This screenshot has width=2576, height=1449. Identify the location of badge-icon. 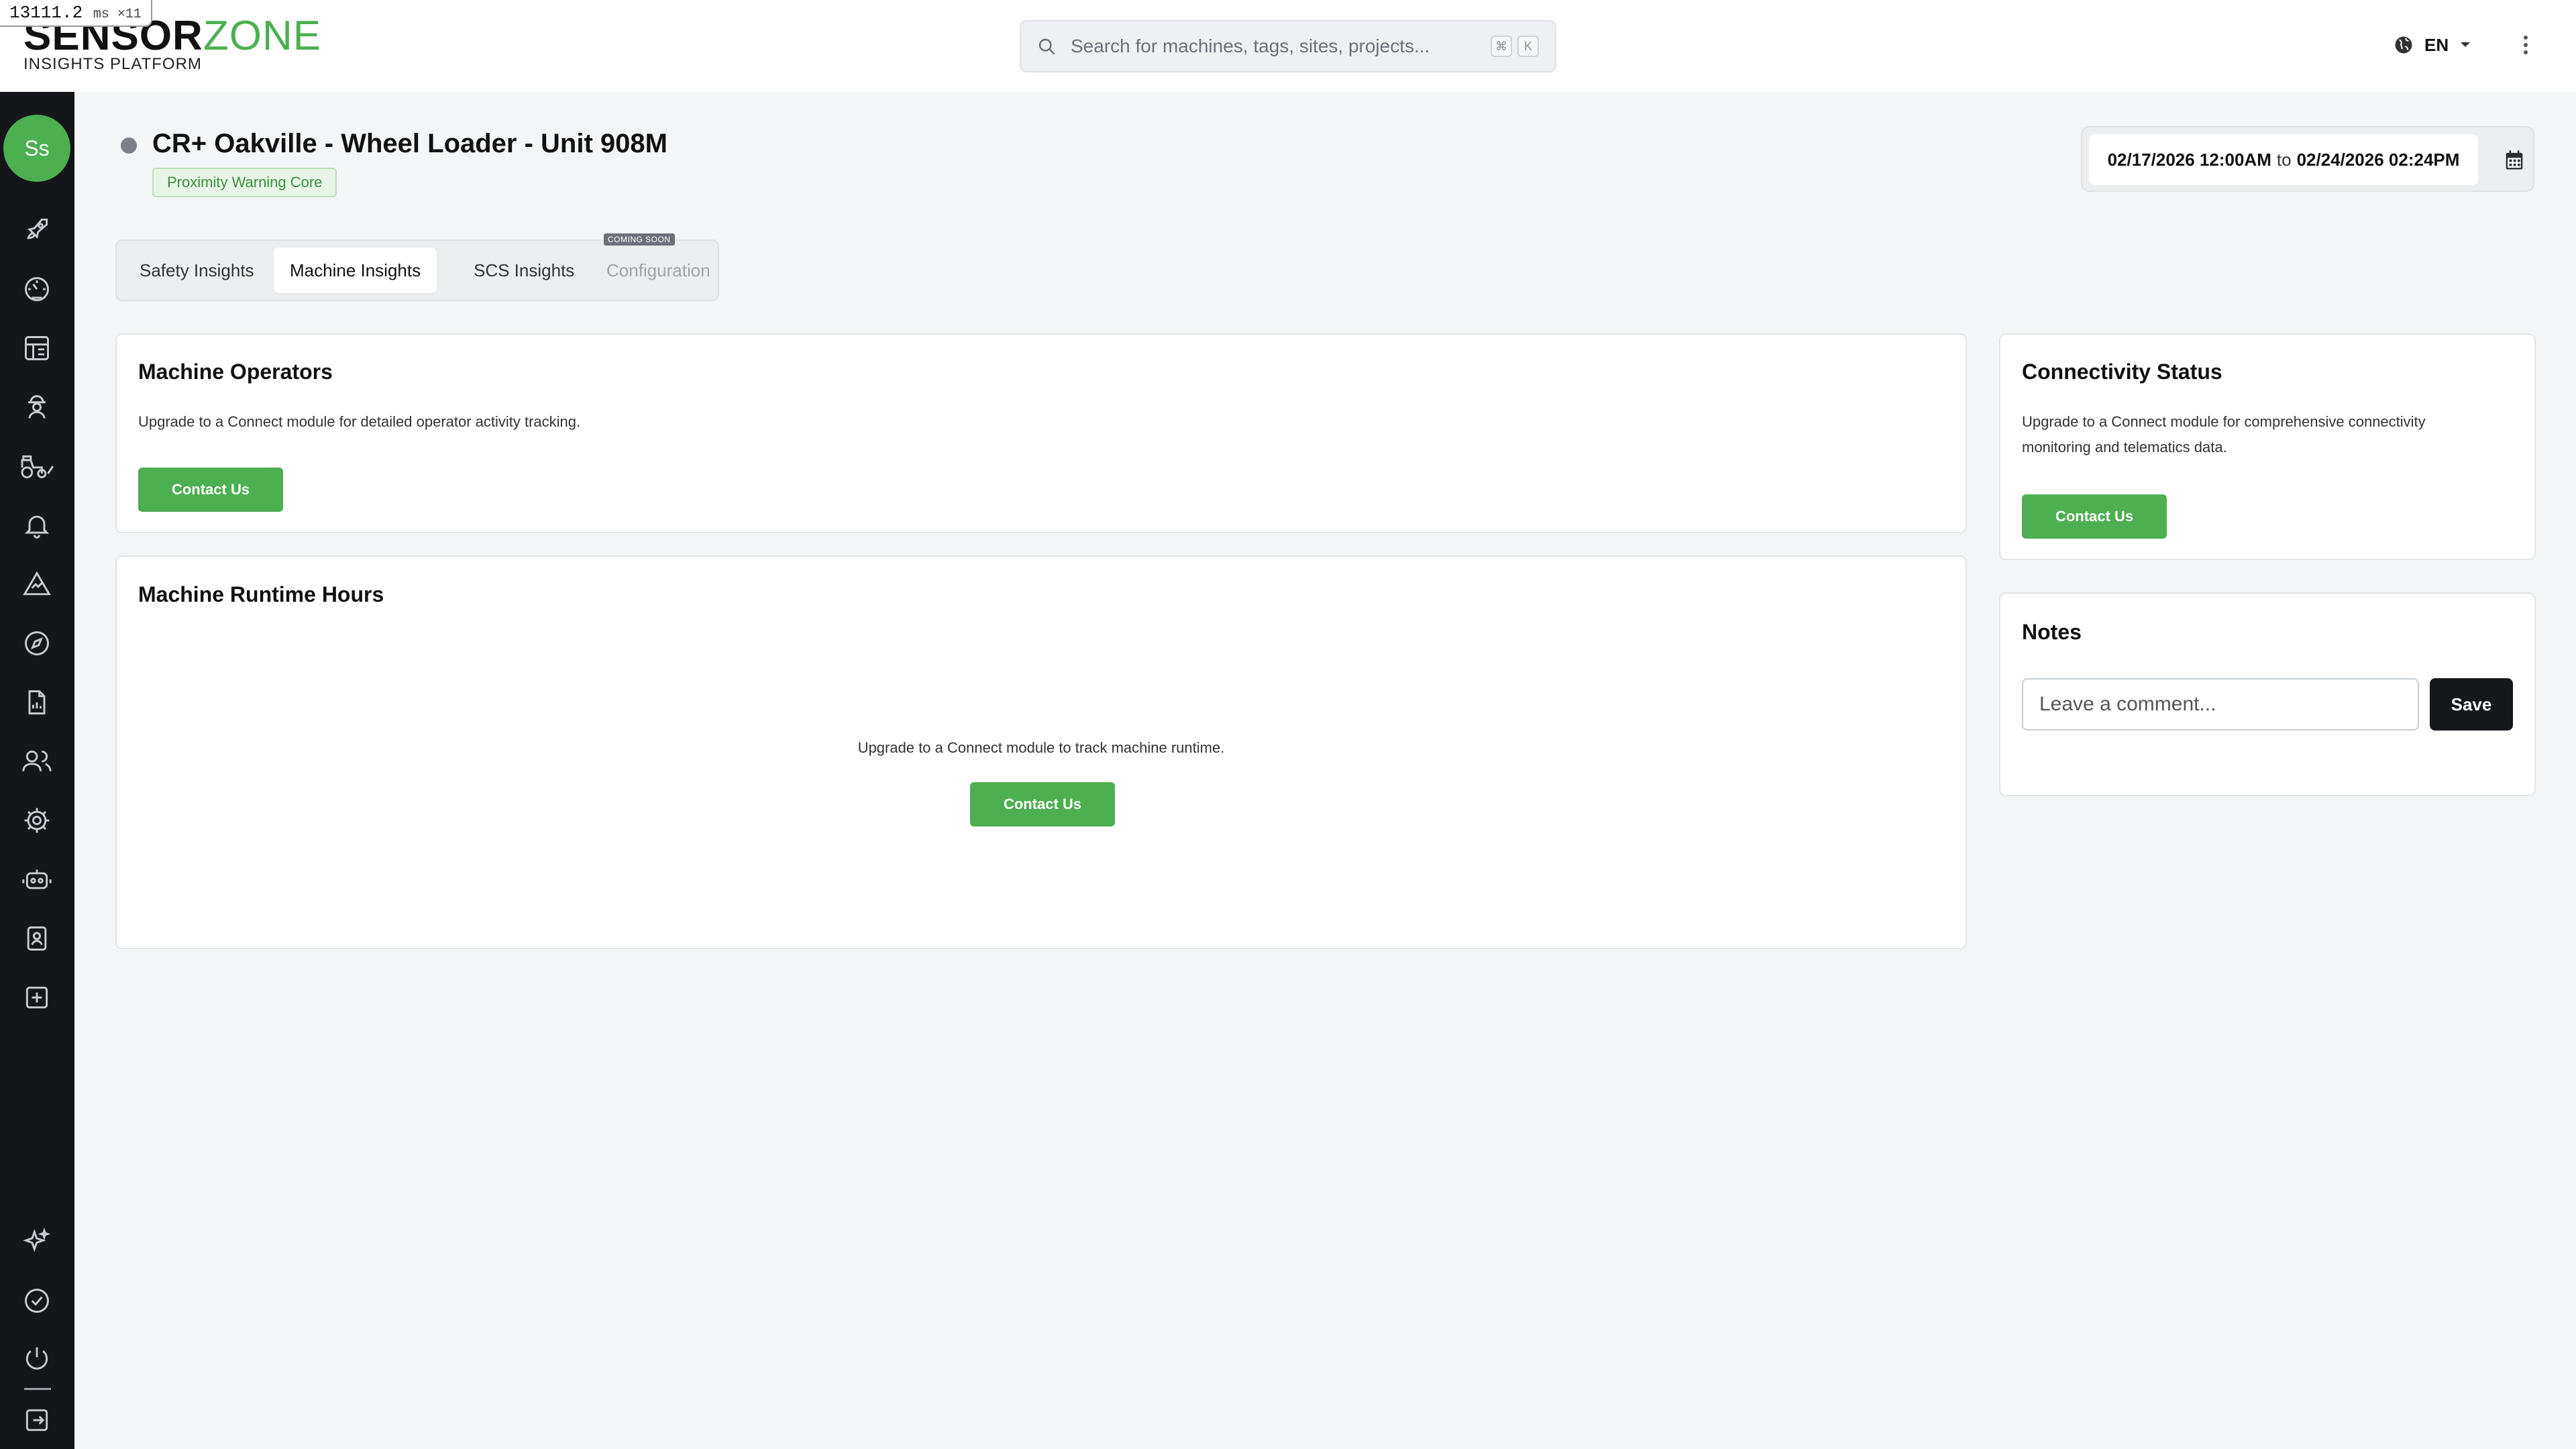
(37, 938).